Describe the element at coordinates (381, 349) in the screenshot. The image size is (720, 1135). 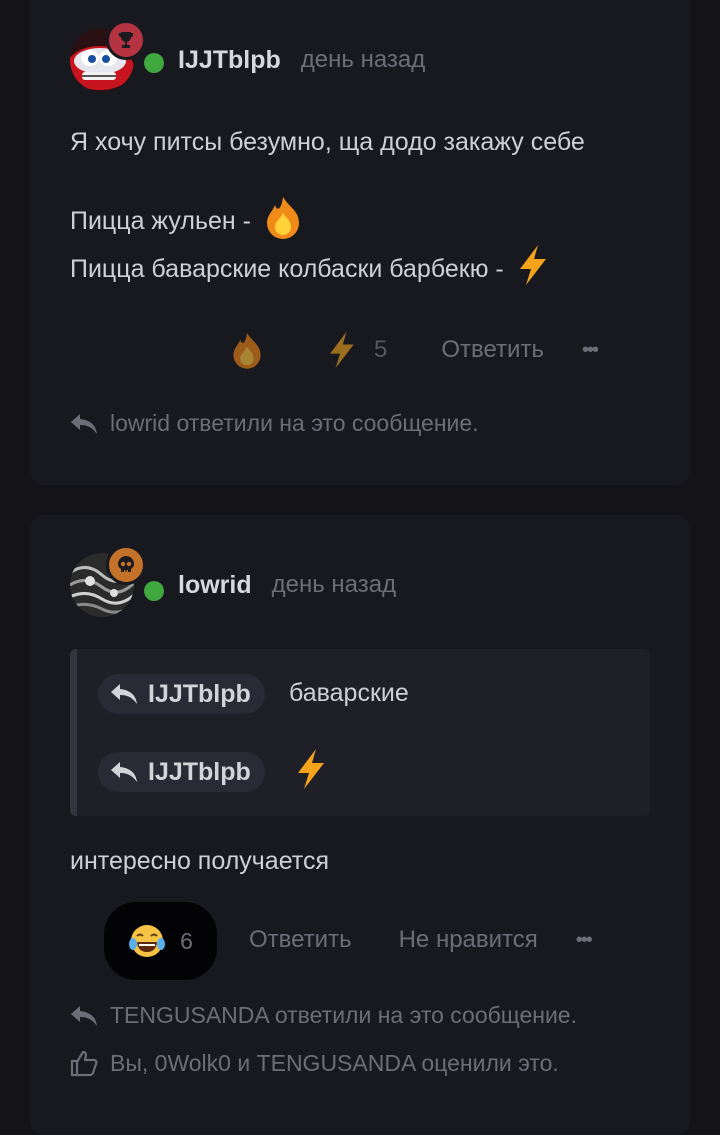
I see `reaction-count: 5` at that location.